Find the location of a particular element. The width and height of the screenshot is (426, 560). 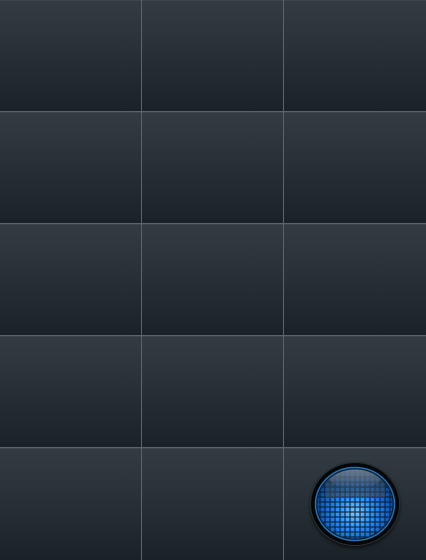

grid-orb-icon is located at coordinates (355, 504).